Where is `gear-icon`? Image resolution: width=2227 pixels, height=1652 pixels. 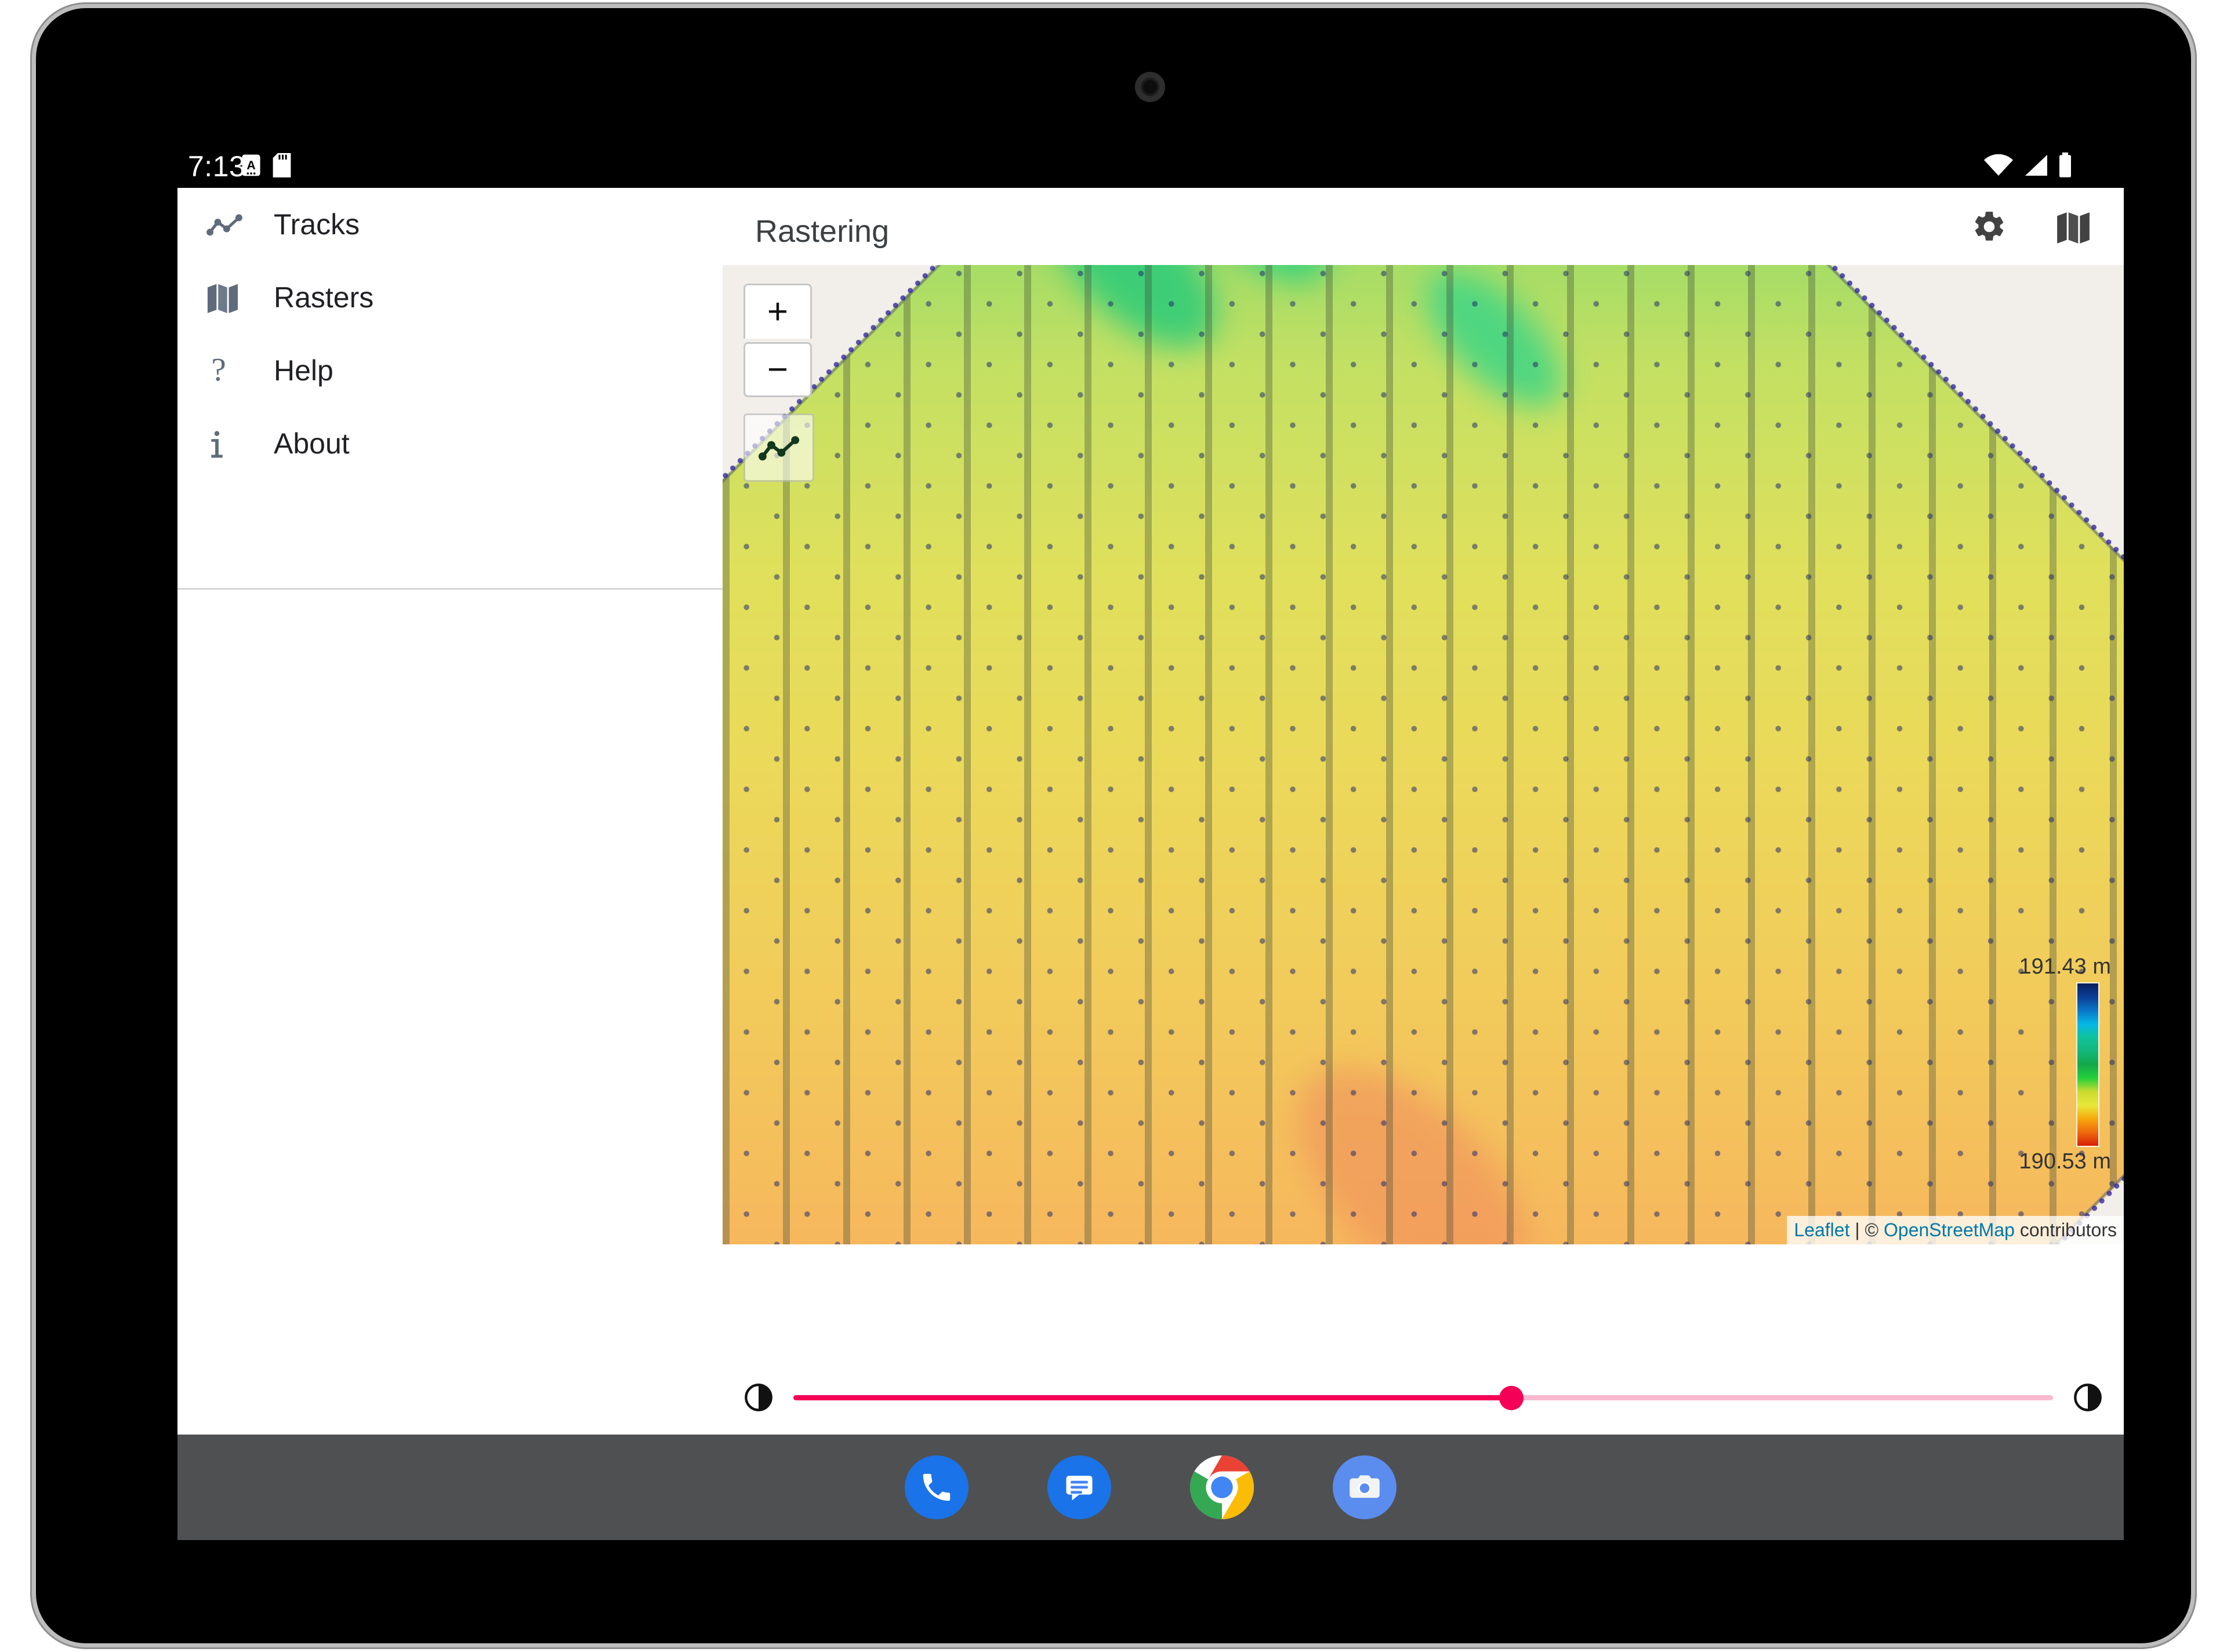
gear-icon is located at coordinates (1989, 226).